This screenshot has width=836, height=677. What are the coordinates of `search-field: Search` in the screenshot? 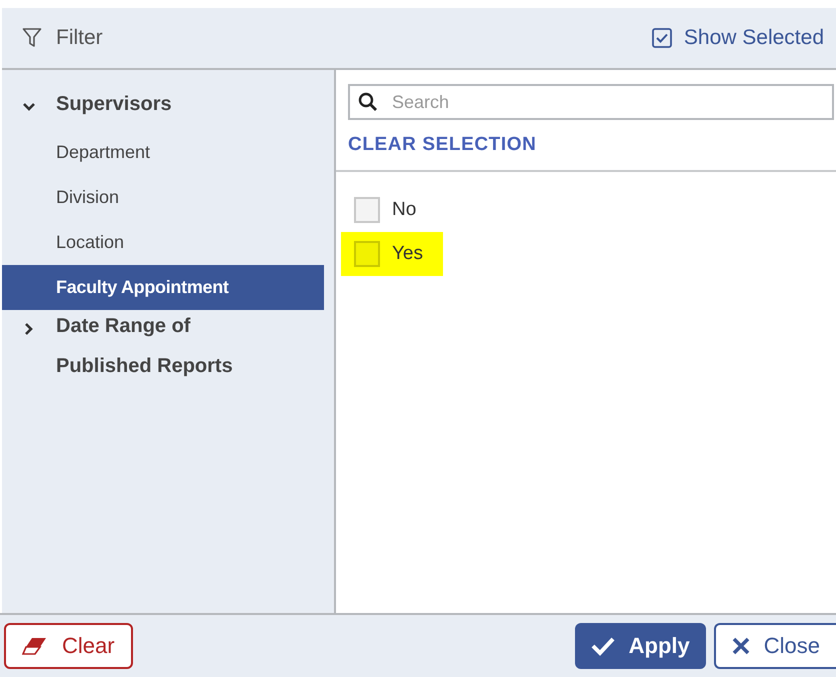 It's located at (591, 102).